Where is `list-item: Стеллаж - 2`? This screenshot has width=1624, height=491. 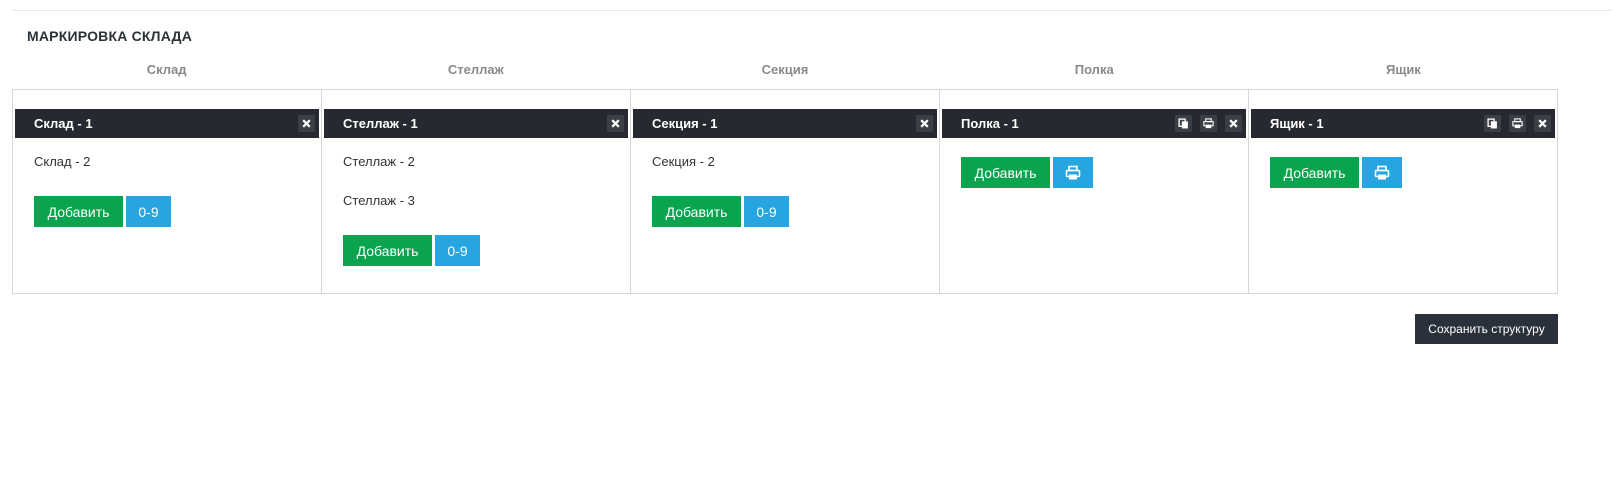 list-item: Стеллаж - 2 is located at coordinates (379, 161).